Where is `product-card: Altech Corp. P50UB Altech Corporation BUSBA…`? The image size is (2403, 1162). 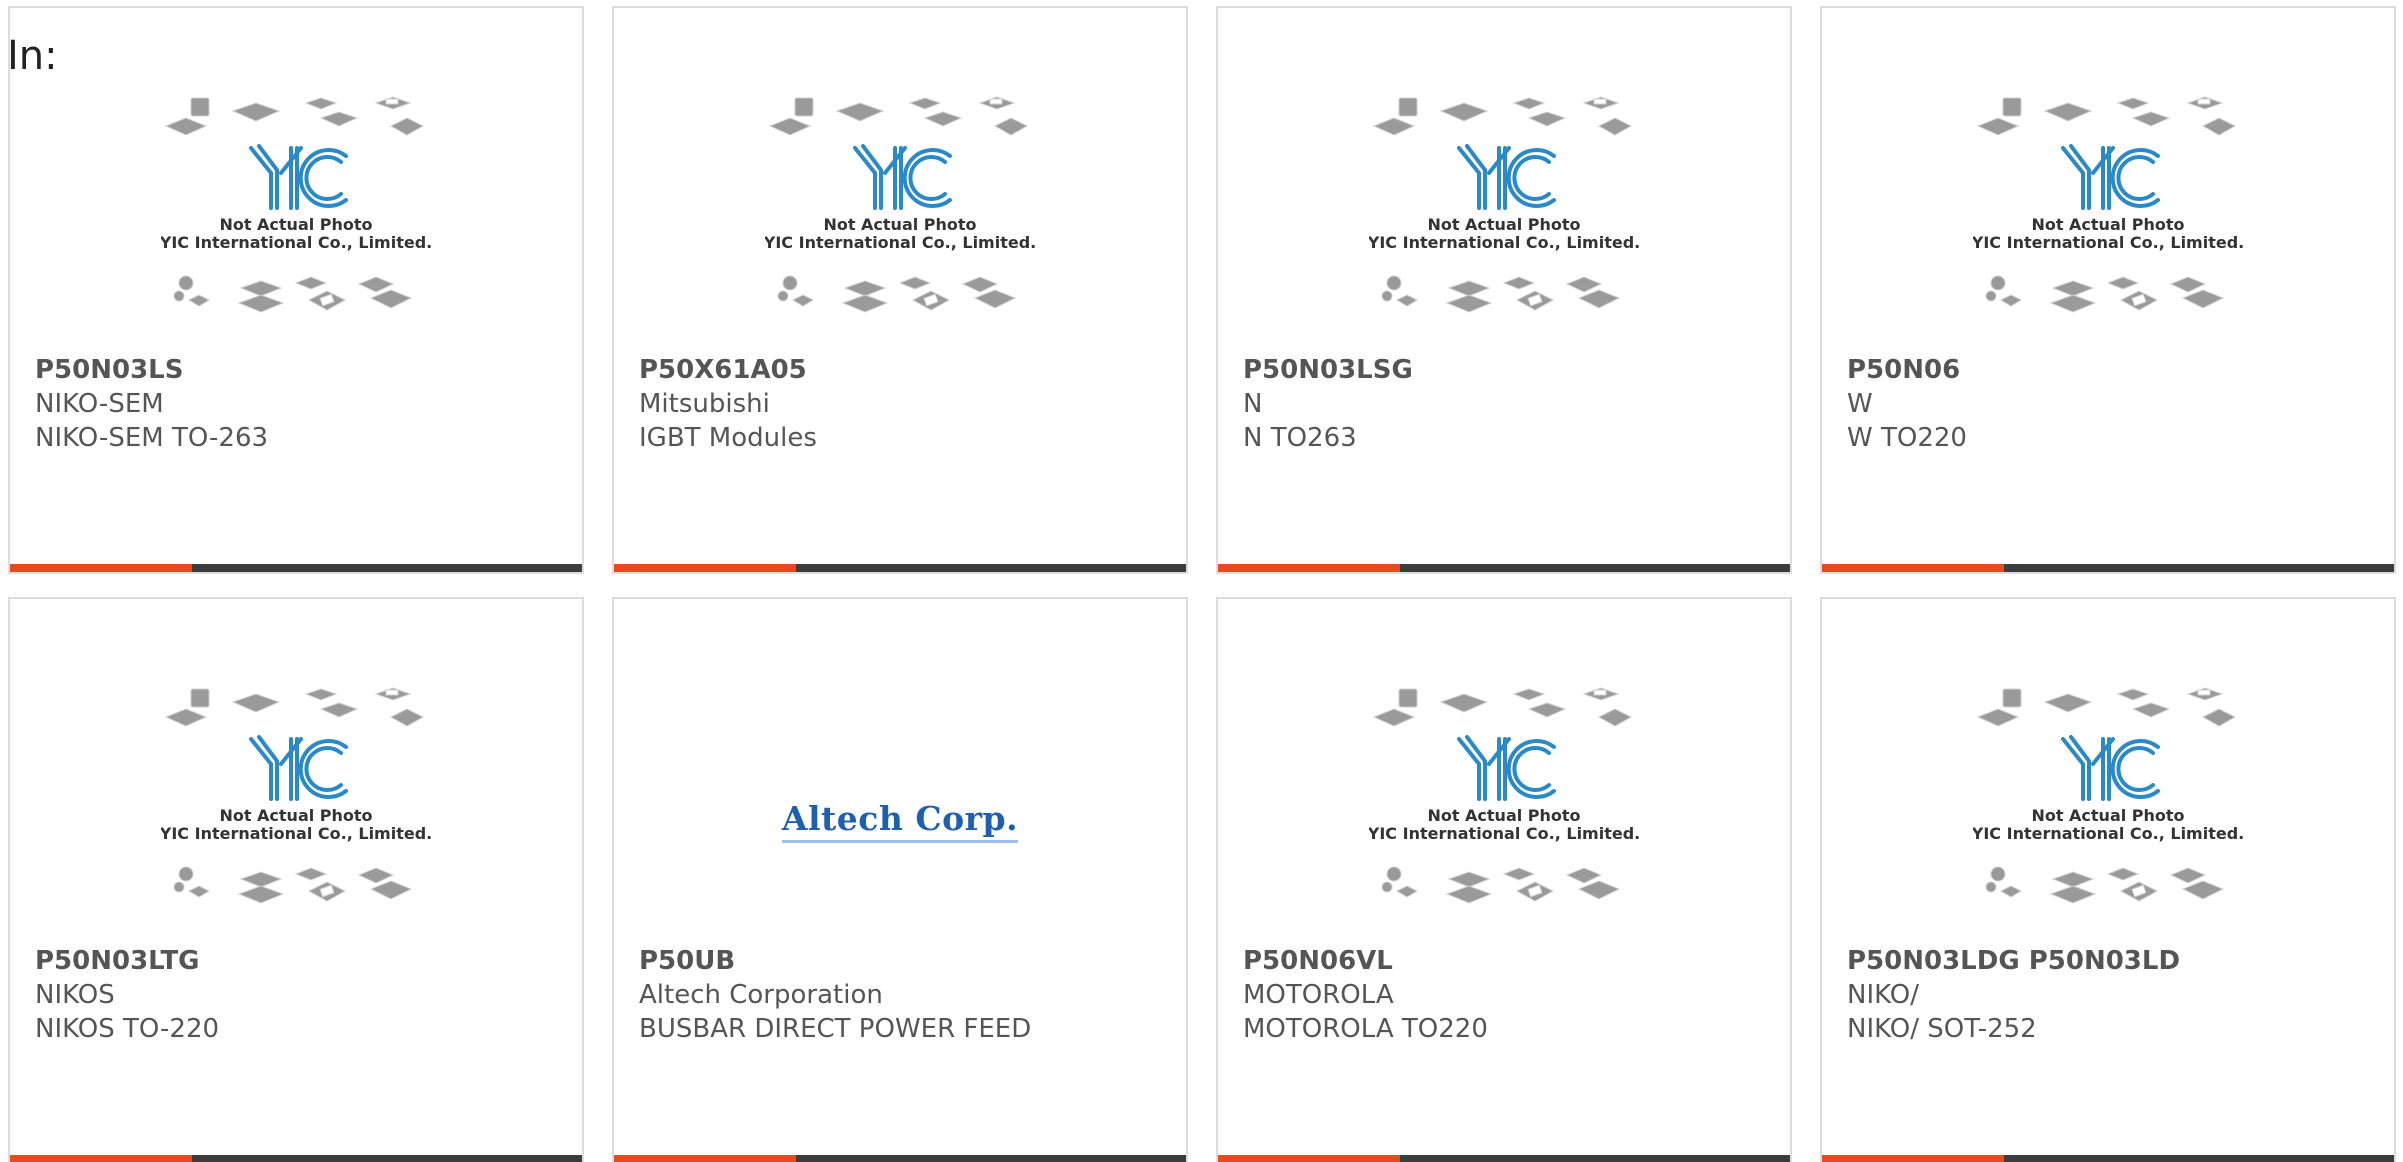 product-card: Altech Corp. P50UB Altech Corporation BUSBA… is located at coordinates (900, 879).